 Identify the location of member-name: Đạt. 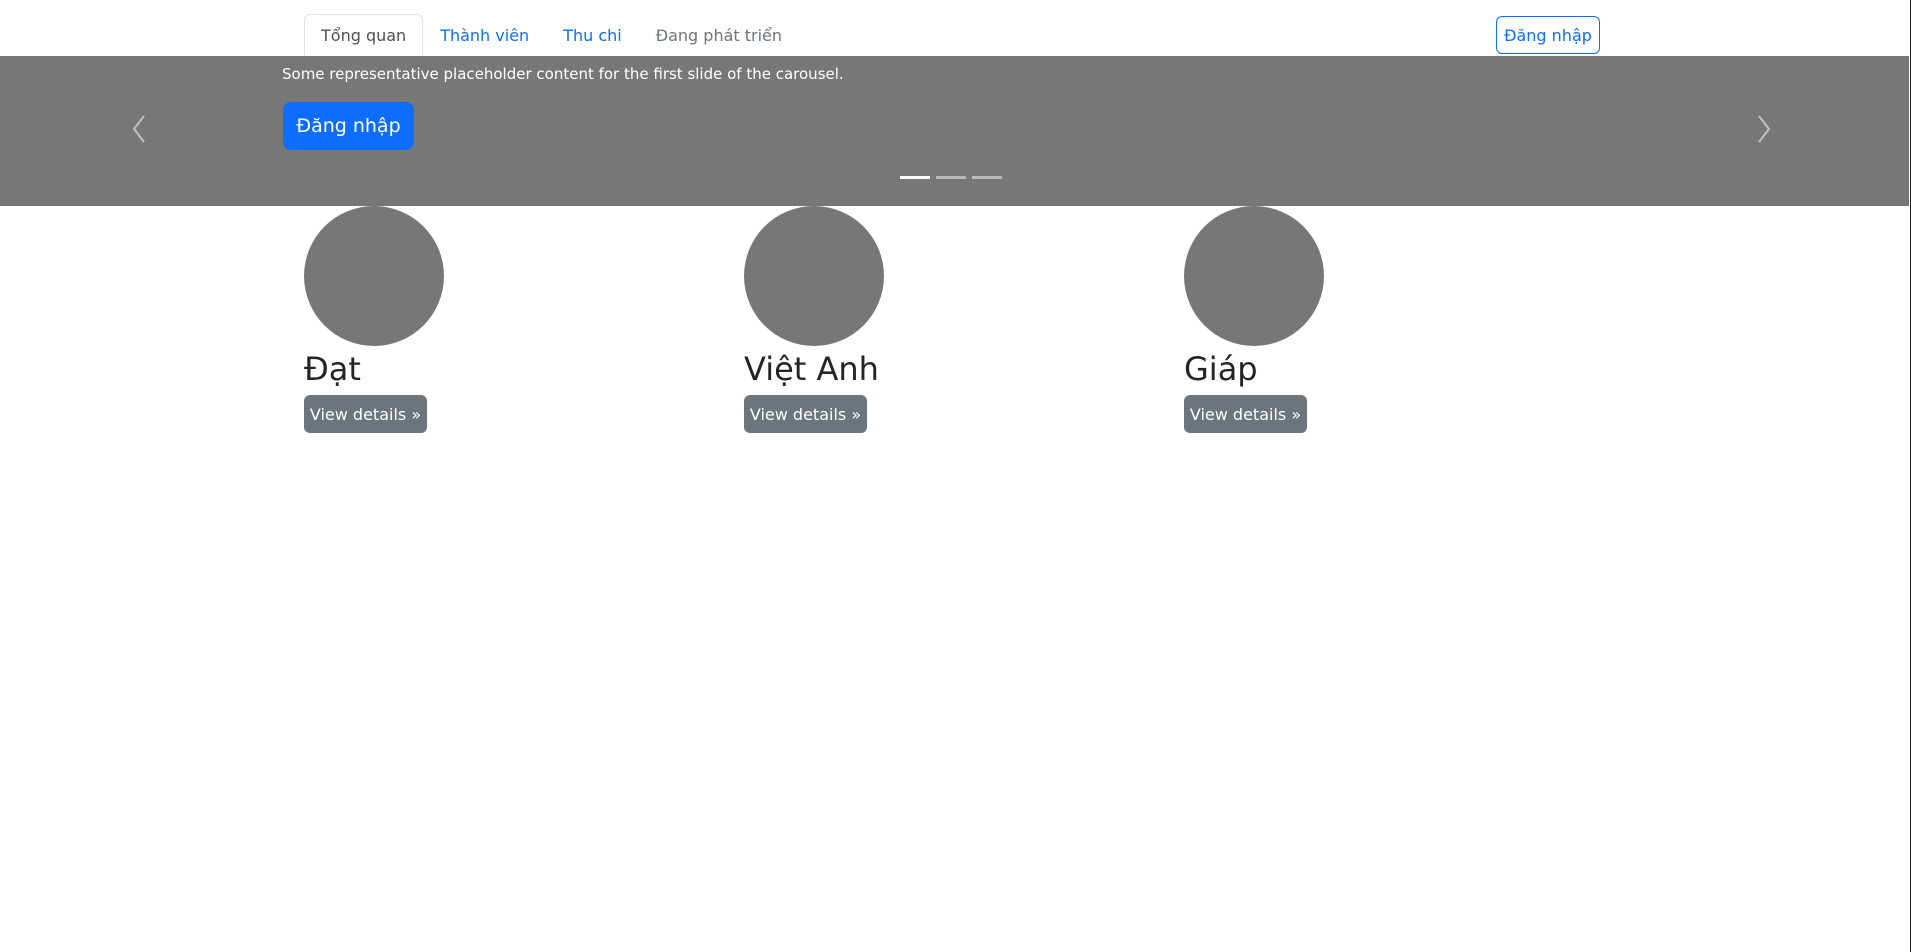
(332, 369).